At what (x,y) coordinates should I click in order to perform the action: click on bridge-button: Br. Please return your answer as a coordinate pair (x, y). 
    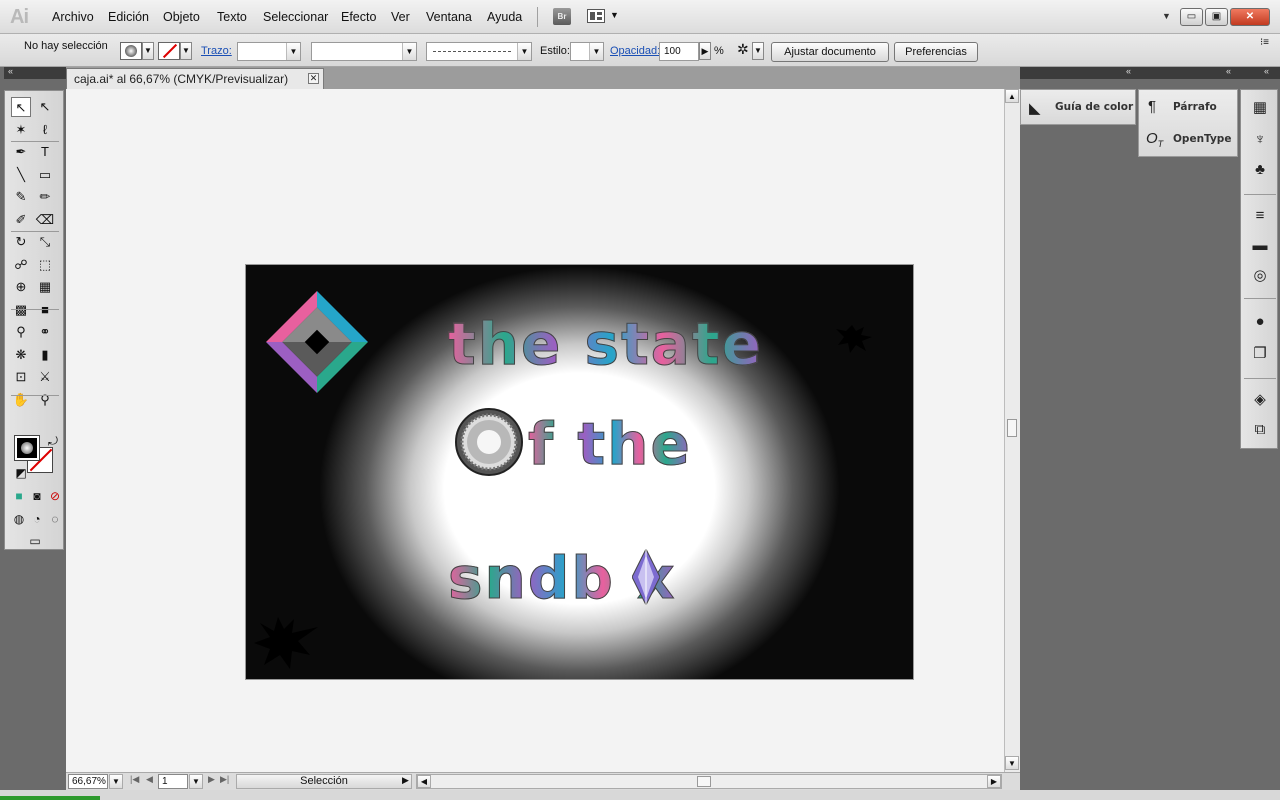
    Looking at the image, I should click on (562, 16).